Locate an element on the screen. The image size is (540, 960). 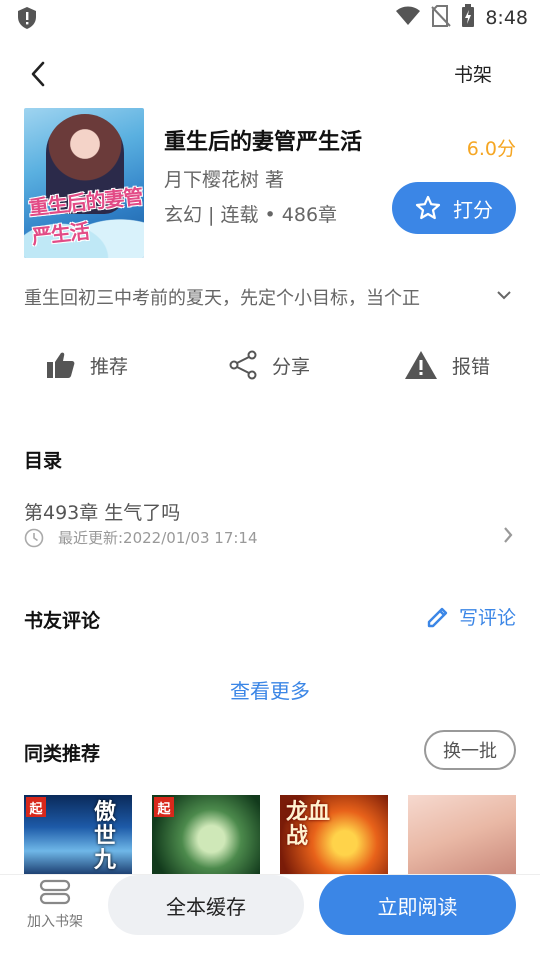
bookshelf-icon is located at coordinates (55, 892).